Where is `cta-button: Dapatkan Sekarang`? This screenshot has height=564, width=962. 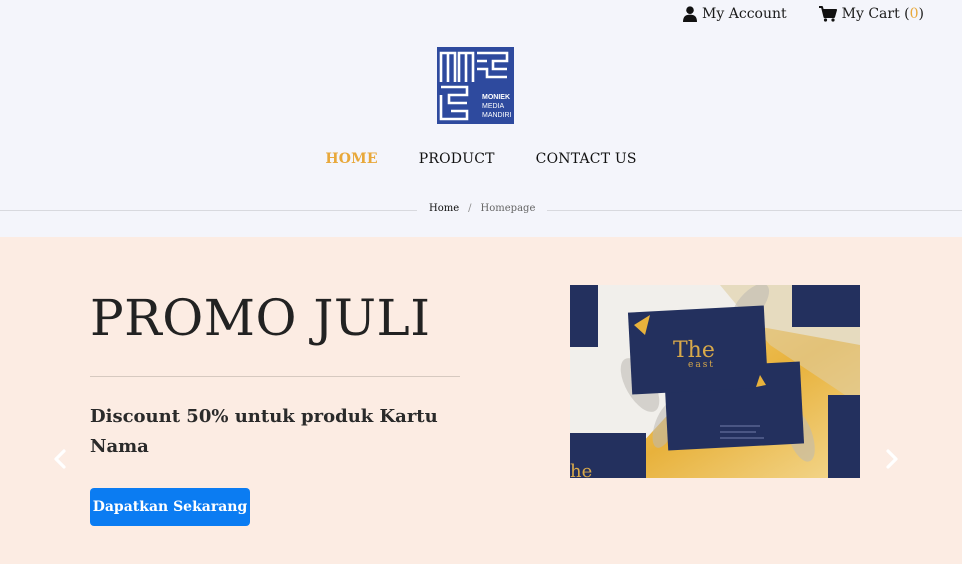
cta-button: Dapatkan Sekarang is located at coordinates (170, 507).